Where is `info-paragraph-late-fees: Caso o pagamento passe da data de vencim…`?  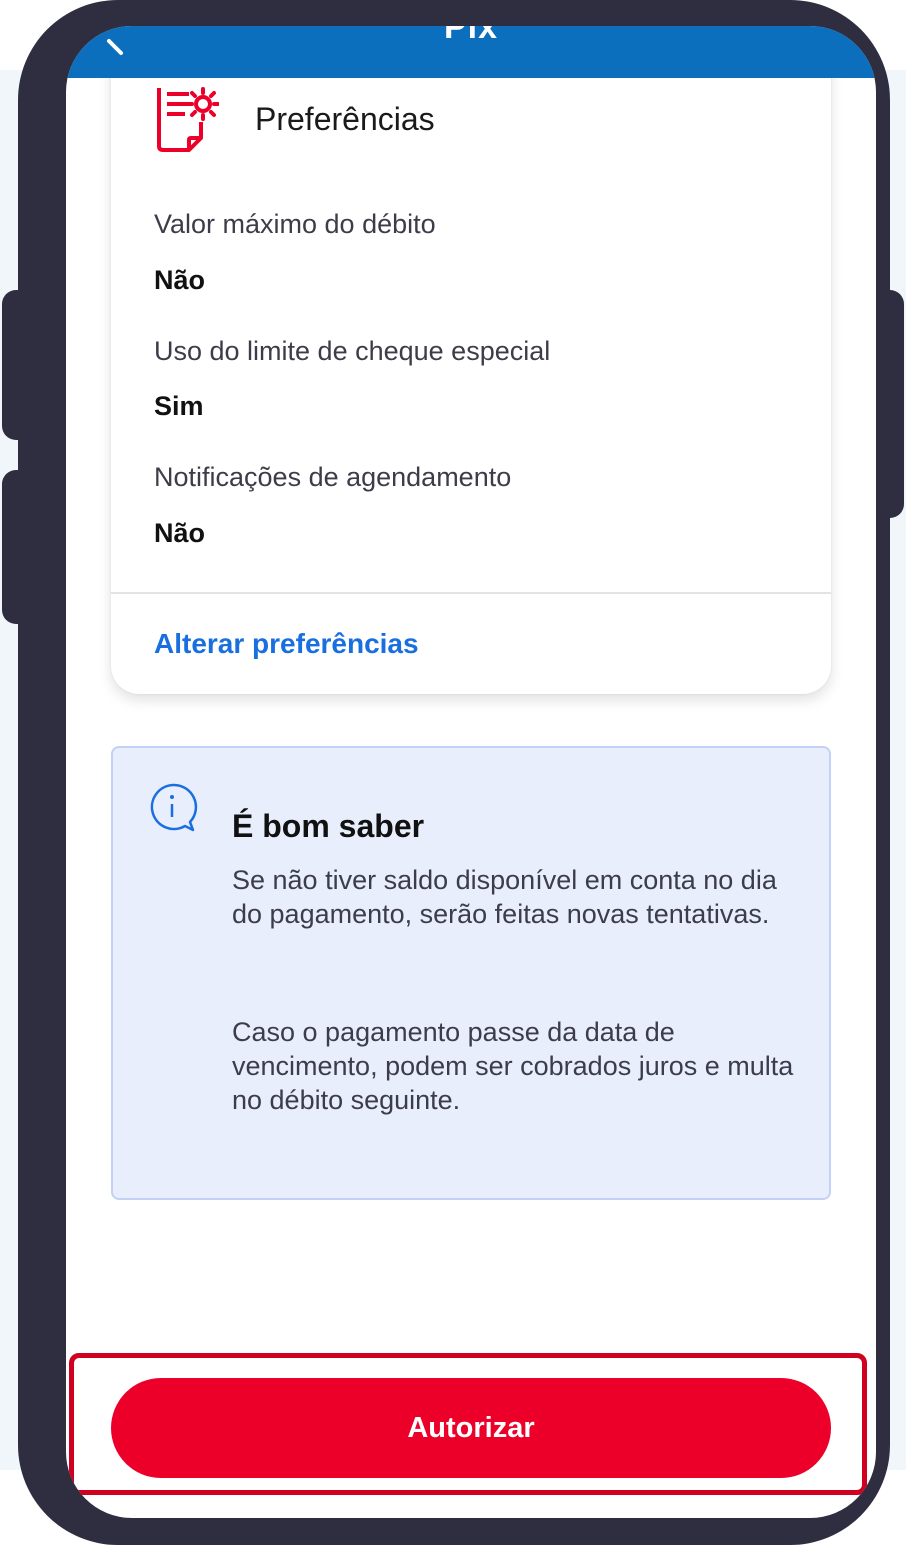 info-paragraph-late-fees: Caso o pagamento passe da data de vencim… is located at coordinates (513, 1066).